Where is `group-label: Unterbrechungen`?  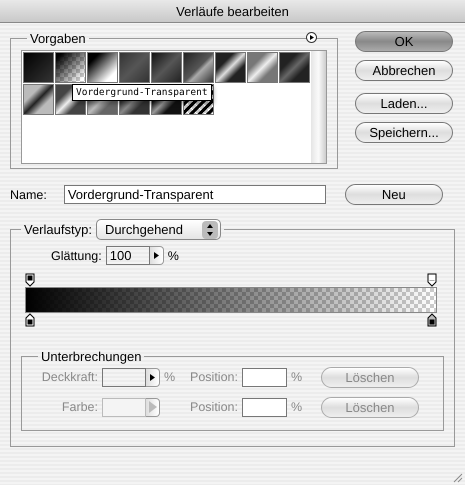 group-label: Unterbrechungen is located at coordinates (91, 356).